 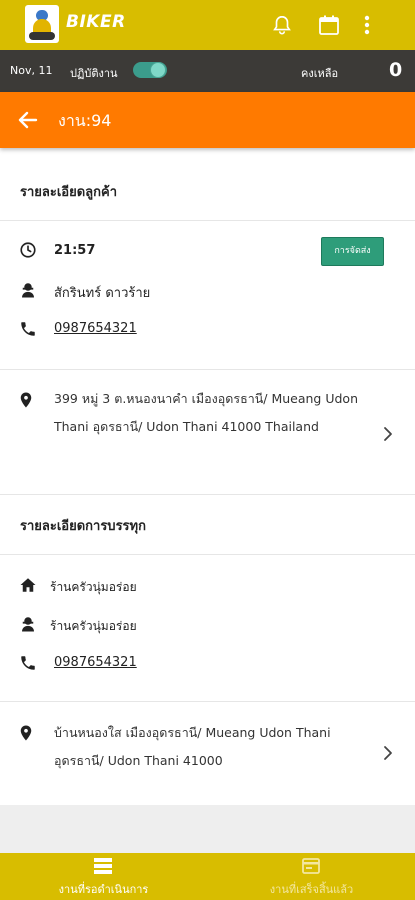 What do you see at coordinates (93, 626) in the screenshot?
I see `pickup-contact-name: ร้านครัวนุ่มอร่อย` at bounding box center [93, 626].